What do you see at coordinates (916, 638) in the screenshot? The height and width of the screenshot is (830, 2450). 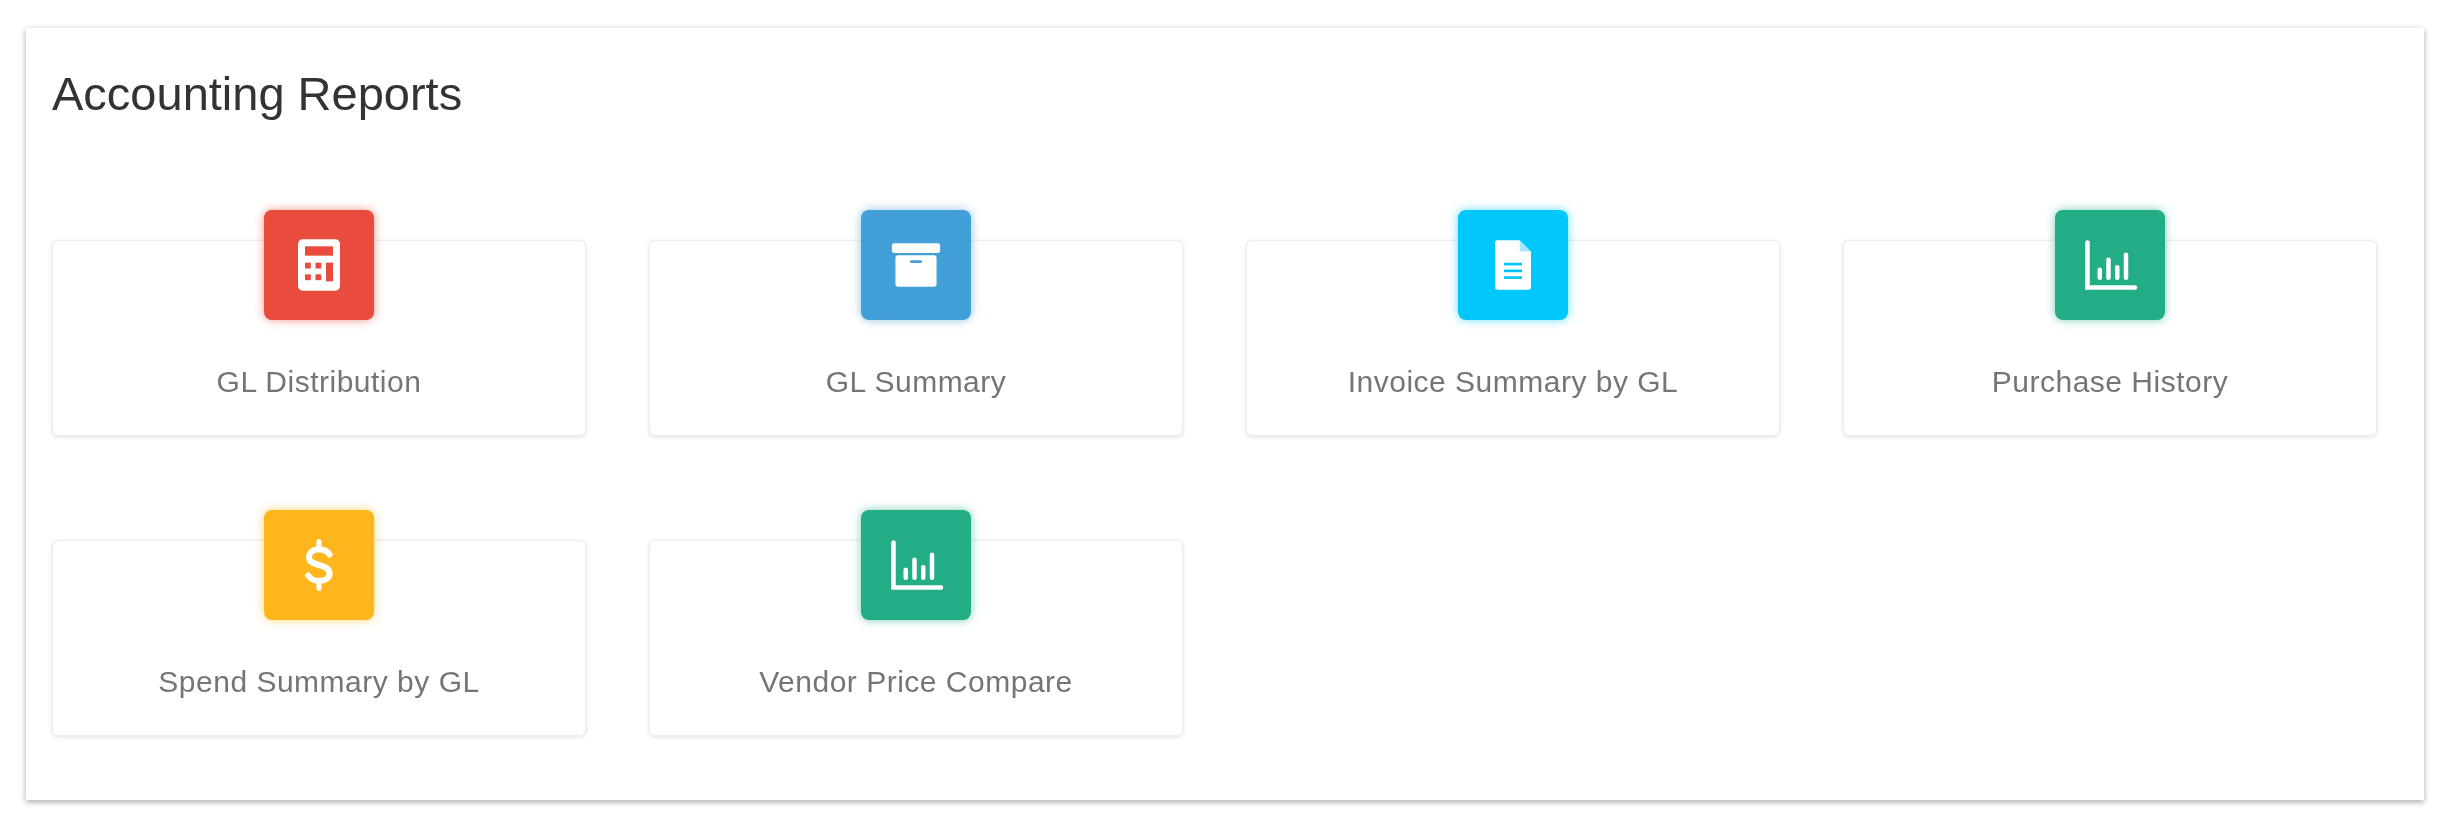 I see `report-card: Vendor Price Compare` at bounding box center [916, 638].